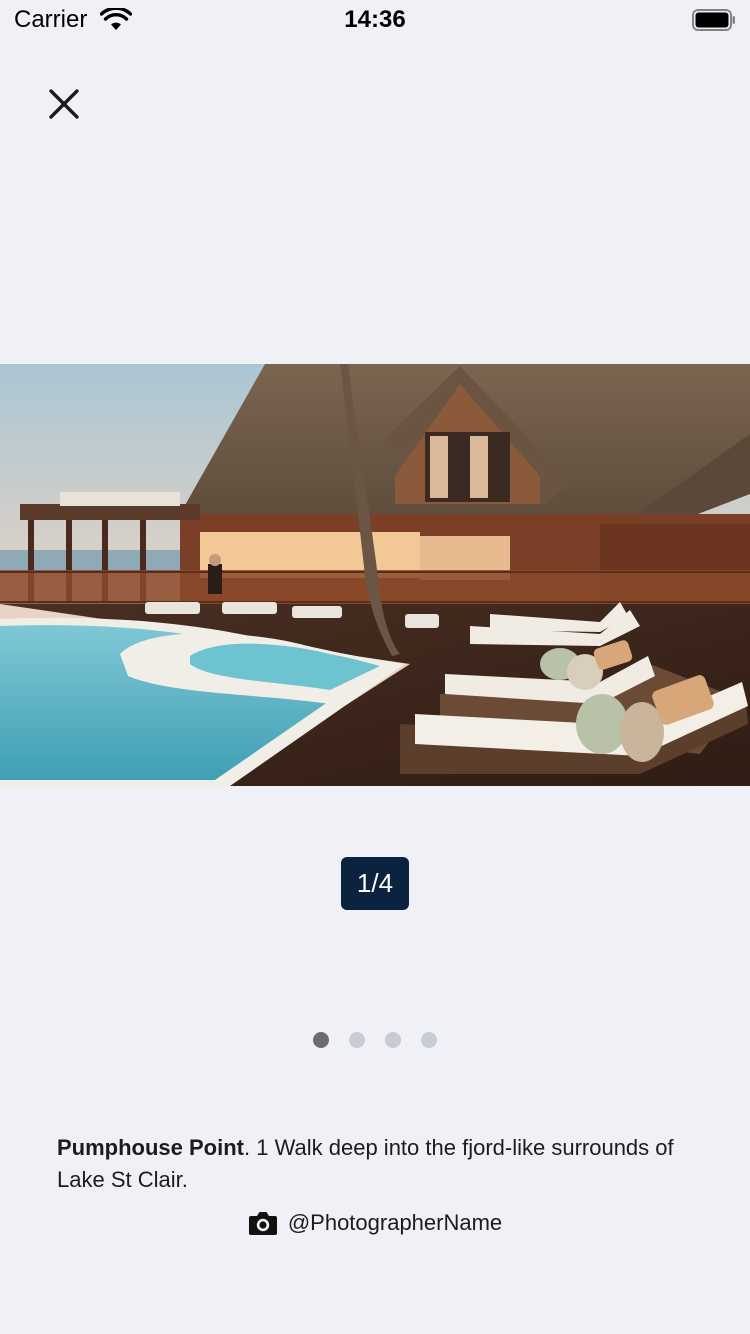  I want to click on photo-credit: @PhotographerName, so click(375, 1223).